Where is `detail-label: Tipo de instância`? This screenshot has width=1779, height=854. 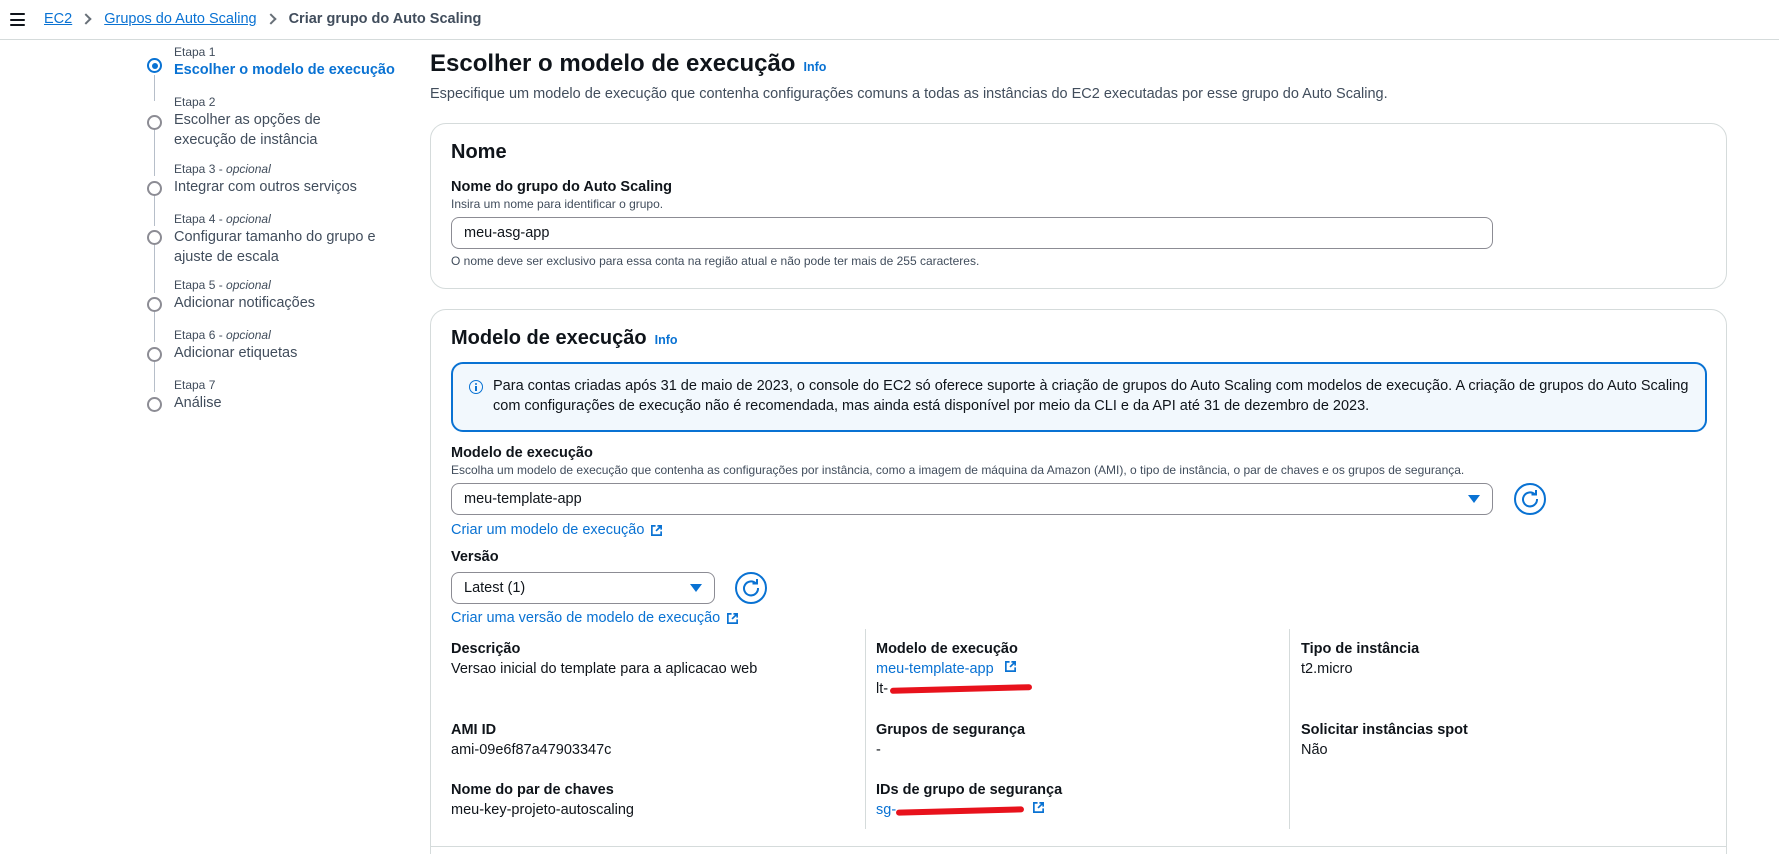 detail-label: Tipo de instância is located at coordinates (1360, 649).